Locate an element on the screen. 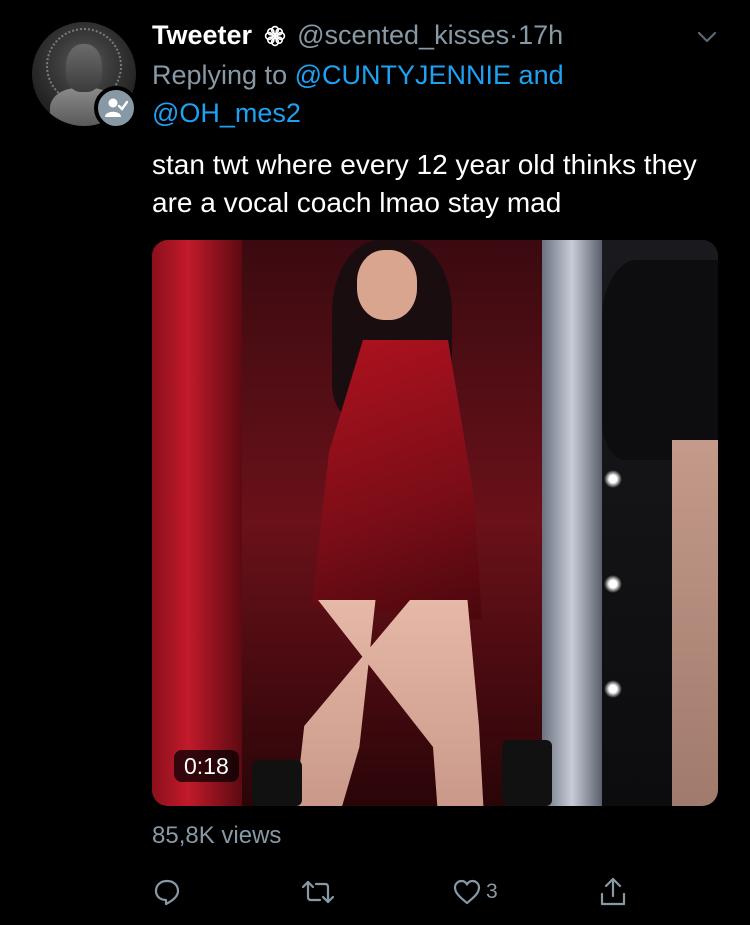  display-name: Tweeter is located at coordinates (202, 35).